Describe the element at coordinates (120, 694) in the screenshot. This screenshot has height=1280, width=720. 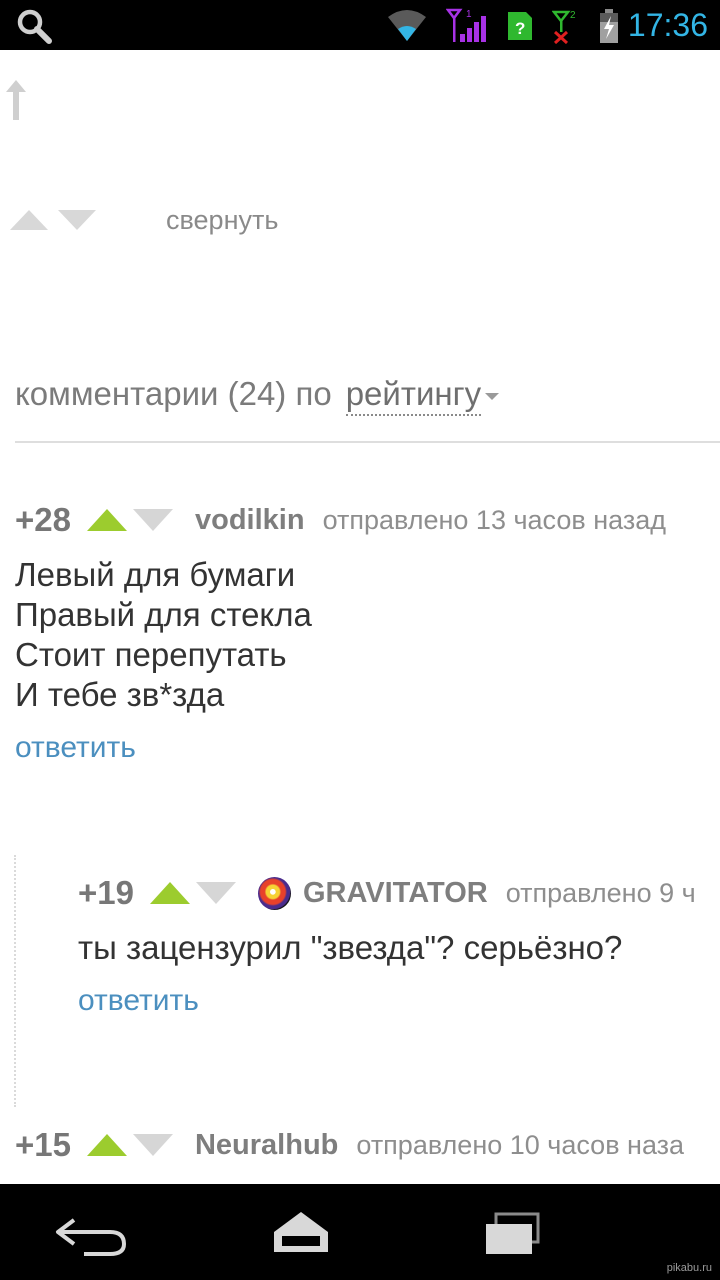
I see `comment-line: И тебе зв*зда` at that location.